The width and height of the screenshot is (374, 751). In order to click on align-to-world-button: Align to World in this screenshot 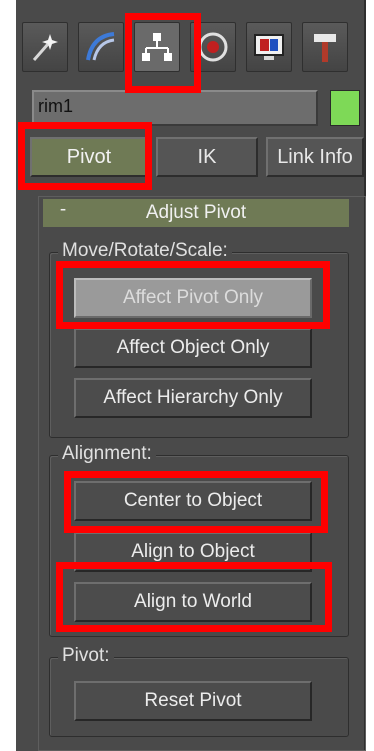, I will do `click(193, 602)`.